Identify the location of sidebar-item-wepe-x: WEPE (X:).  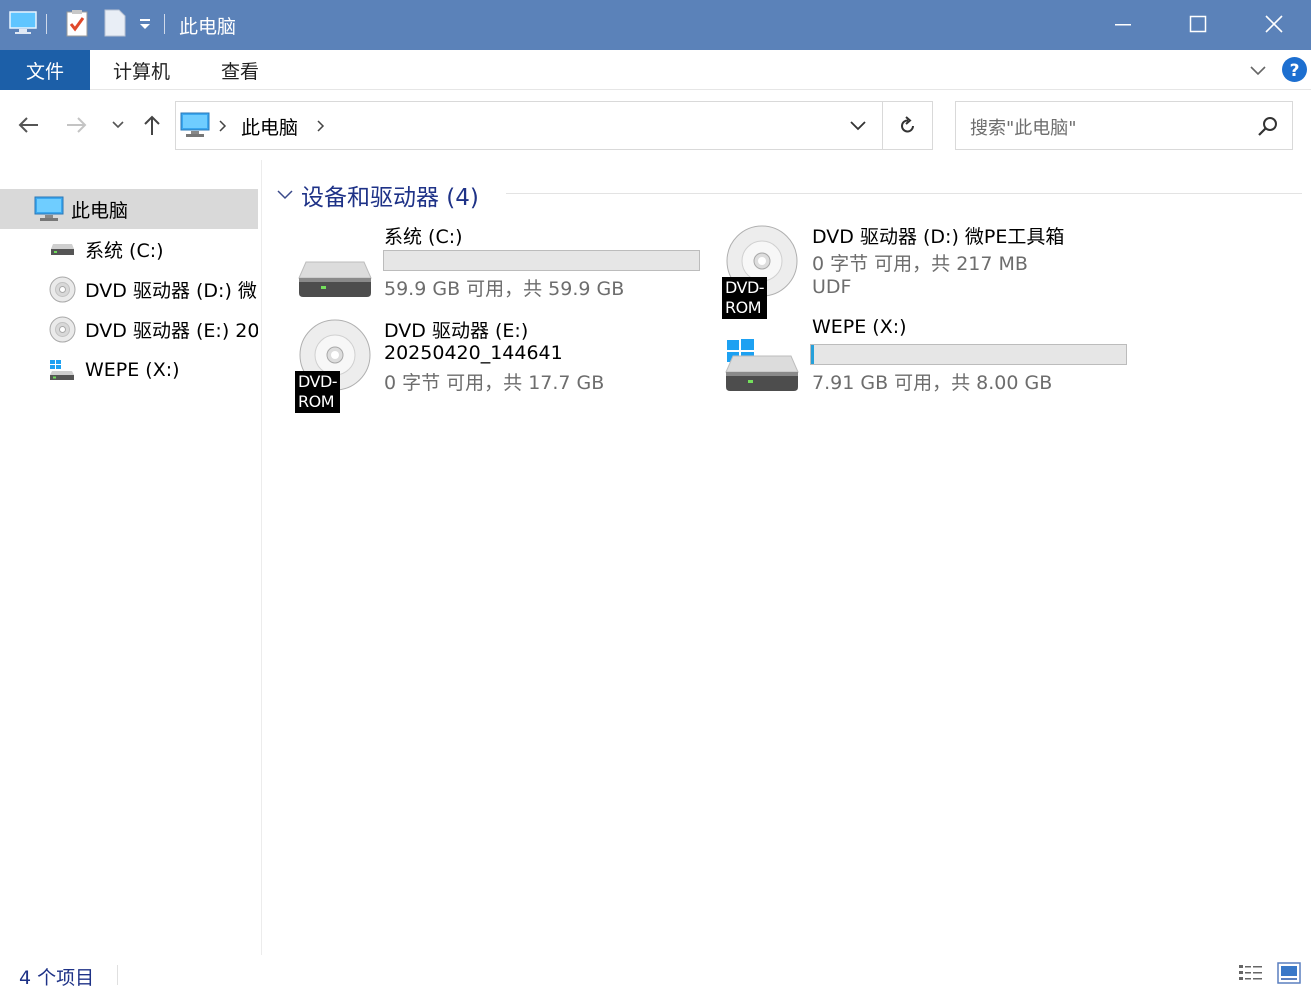
(129, 370).